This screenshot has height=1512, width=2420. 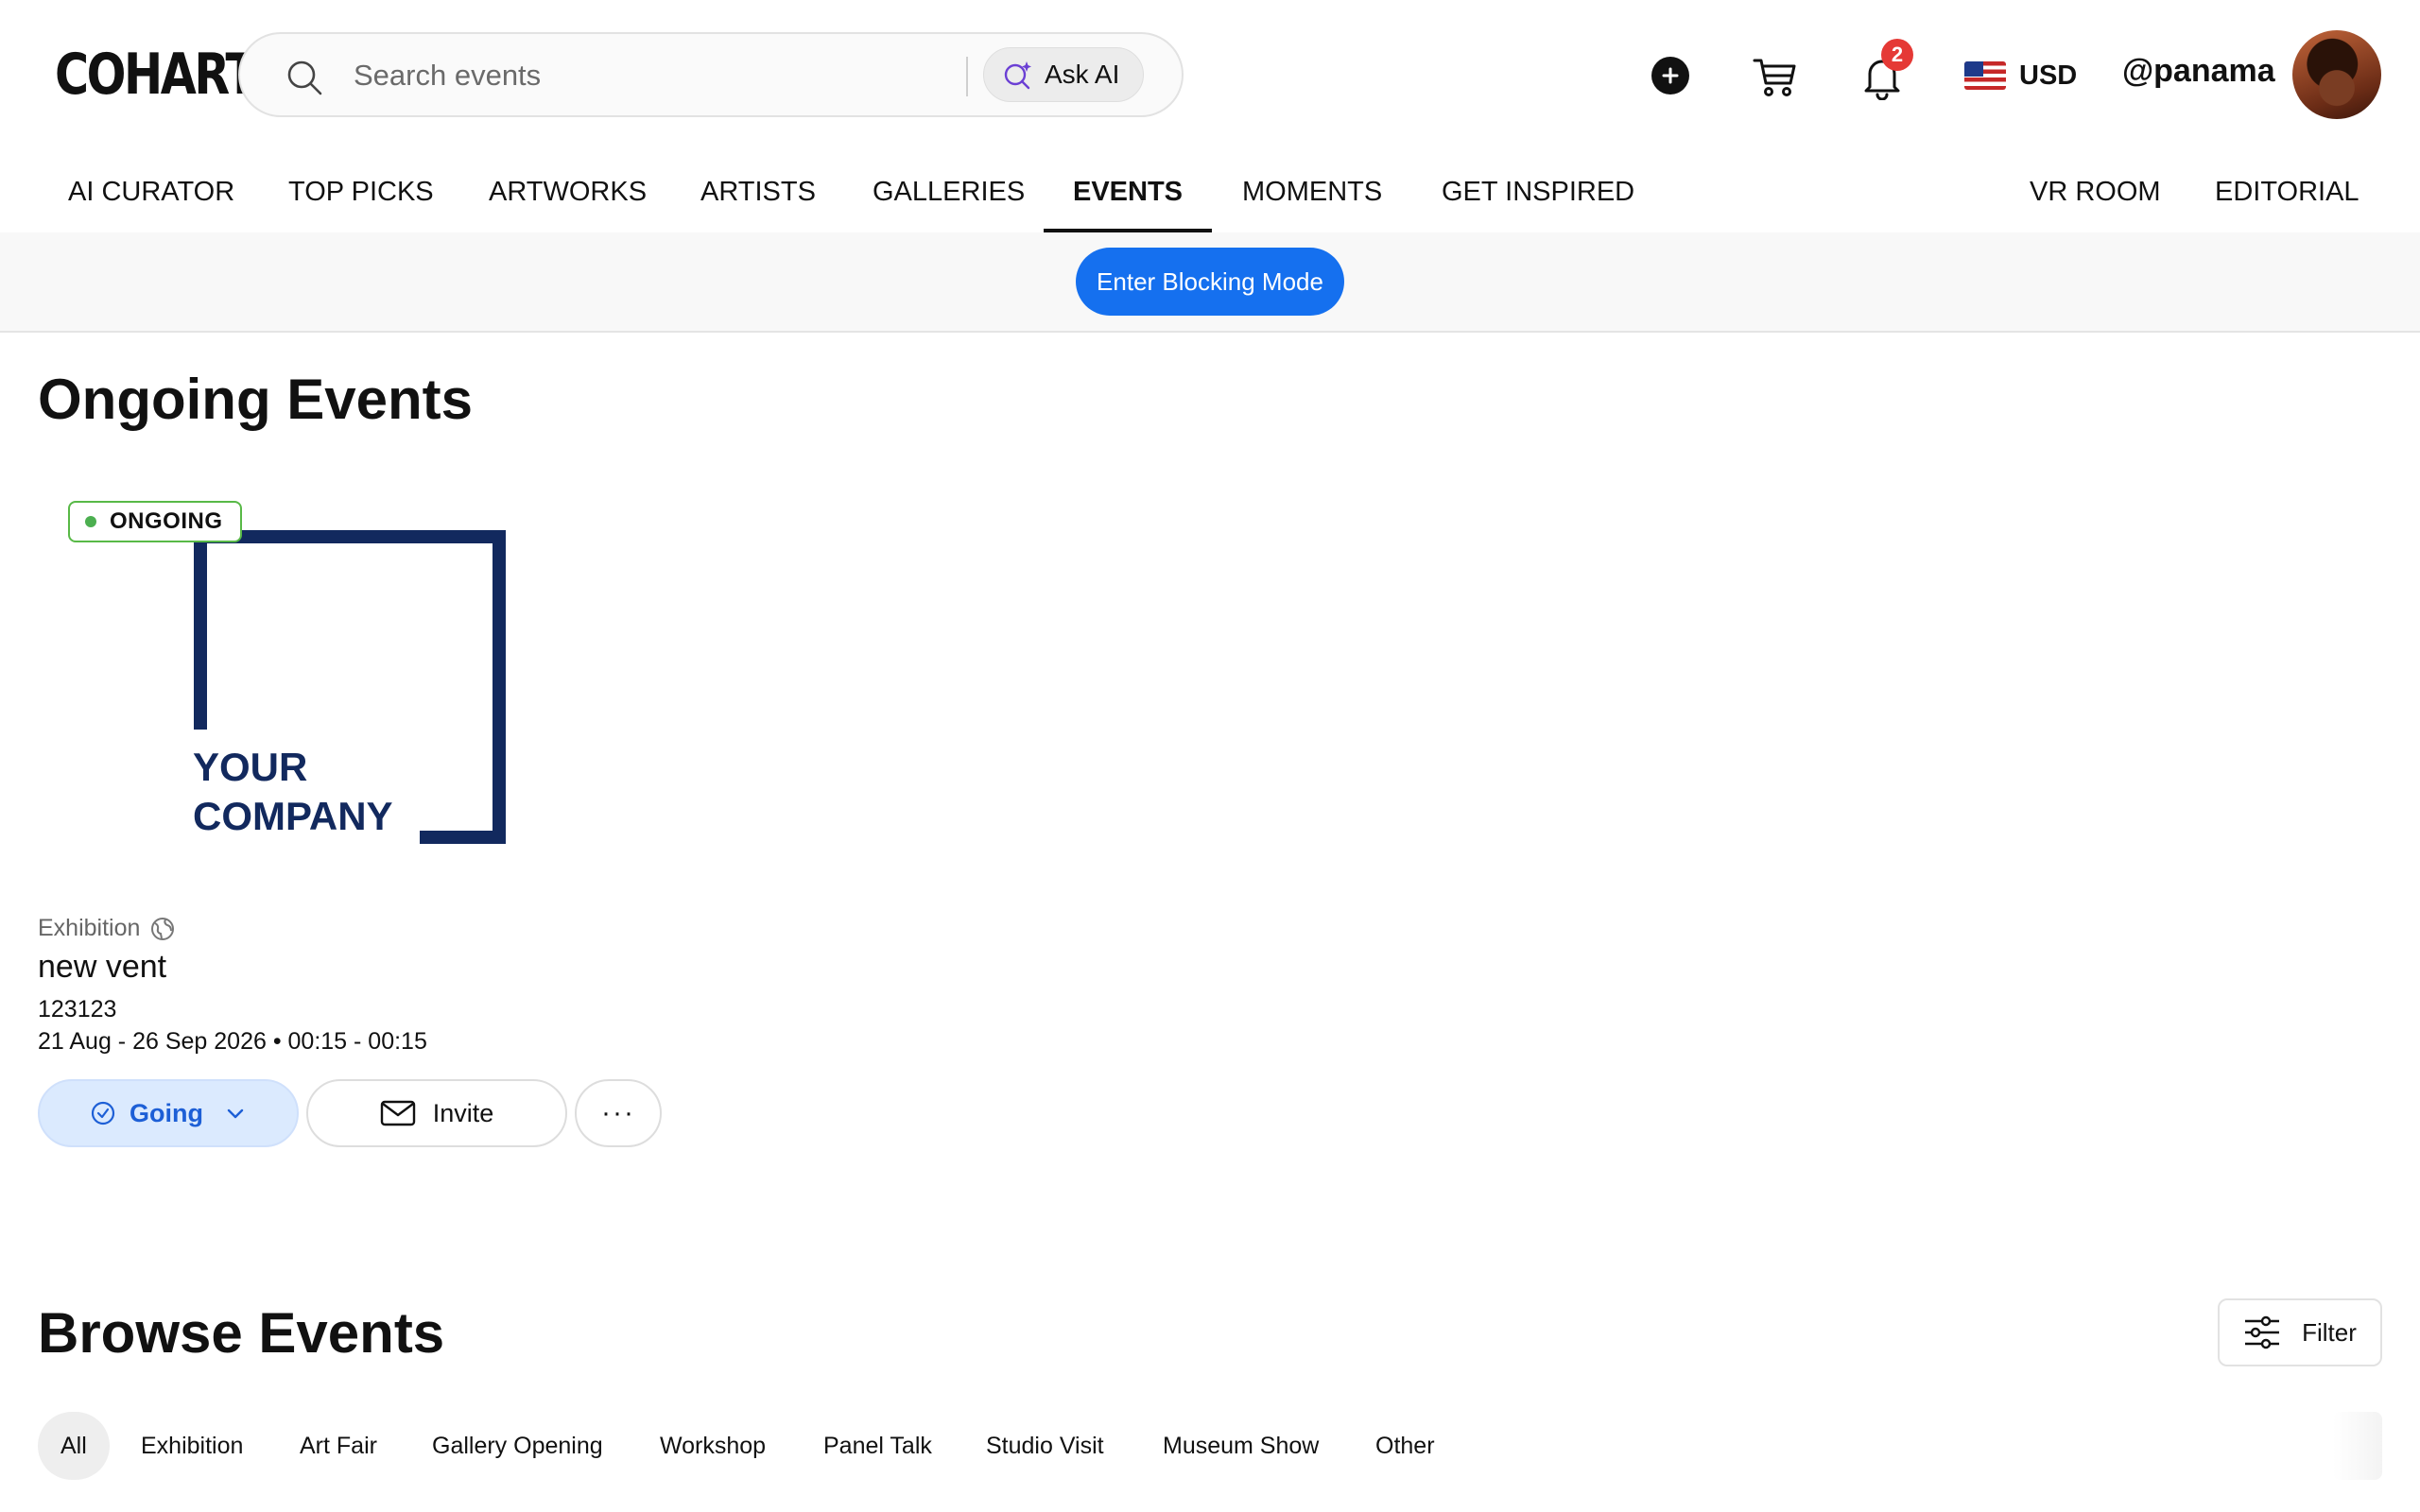 What do you see at coordinates (1045, 1446) in the screenshot?
I see `chip-studio-visit: Studio Visit` at bounding box center [1045, 1446].